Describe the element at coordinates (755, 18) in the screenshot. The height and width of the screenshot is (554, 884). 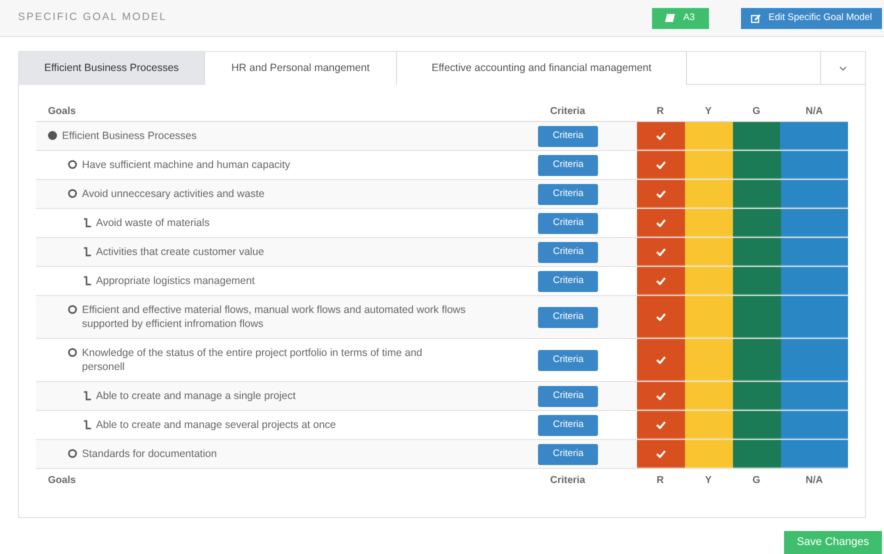
I see `edit-icon` at that location.